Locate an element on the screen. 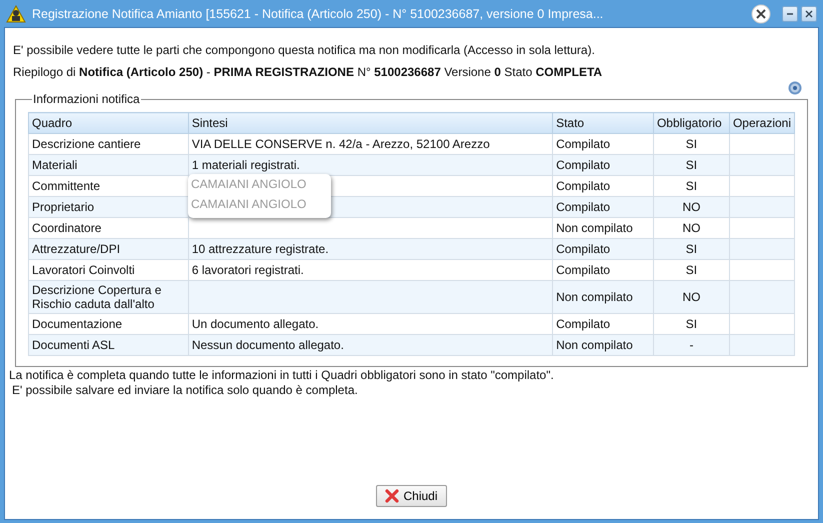  note-text: La notifica è completa quando tutte le informazioni in tutti i Quadri obbligatori sono in stato "compilato". is located at coordinates (282, 375).